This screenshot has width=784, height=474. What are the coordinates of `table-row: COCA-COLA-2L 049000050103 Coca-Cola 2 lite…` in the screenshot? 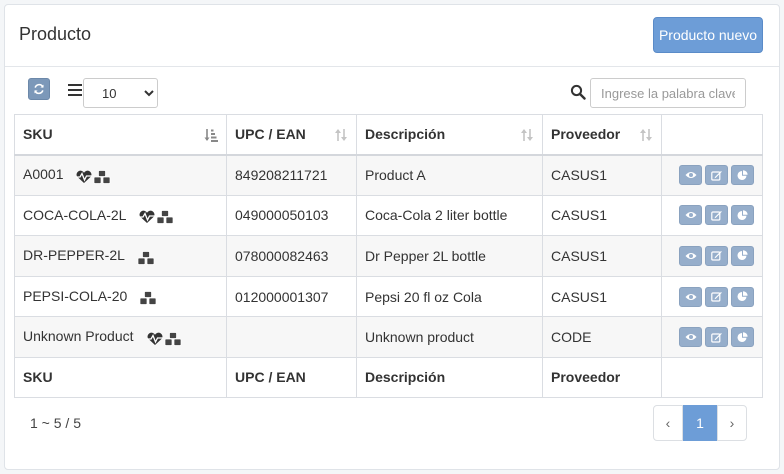 It's located at (388, 215).